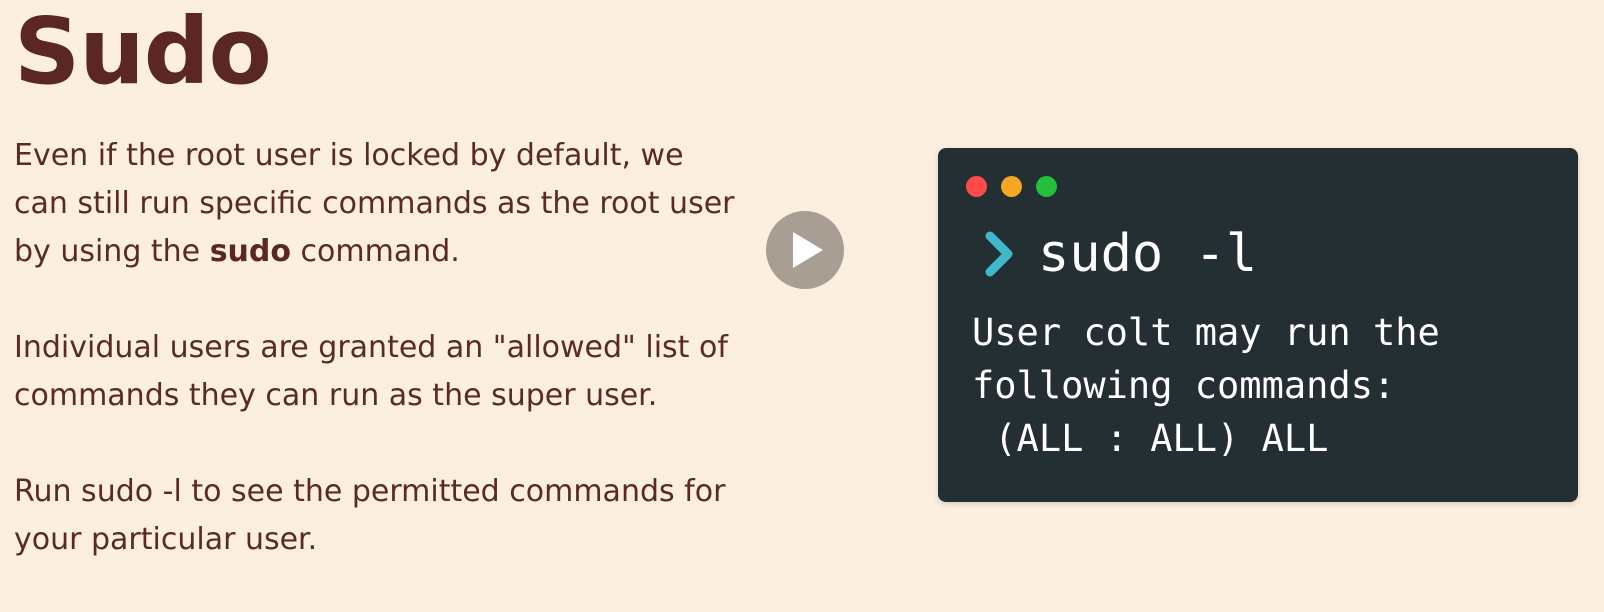 This screenshot has height=612, width=1604. What do you see at coordinates (1184, 385) in the screenshot?
I see `output-line: following commands:` at bounding box center [1184, 385].